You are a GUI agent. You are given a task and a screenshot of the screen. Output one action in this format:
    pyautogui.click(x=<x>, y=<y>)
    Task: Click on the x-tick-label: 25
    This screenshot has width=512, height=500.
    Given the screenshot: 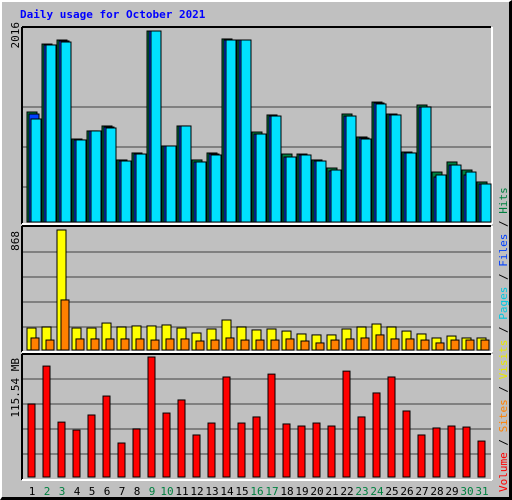 What is the action you would take?
    pyautogui.click(x=391, y=491)
    